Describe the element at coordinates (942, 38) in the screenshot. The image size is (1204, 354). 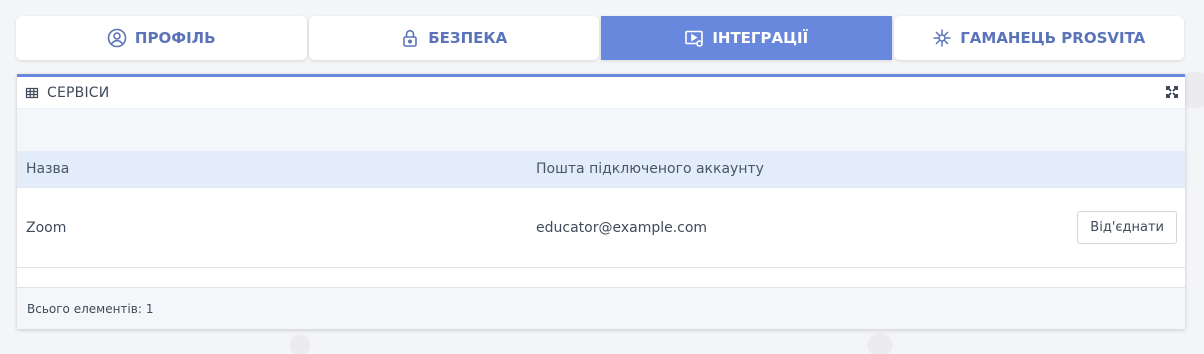
I see `snowflake-icon` at that location.